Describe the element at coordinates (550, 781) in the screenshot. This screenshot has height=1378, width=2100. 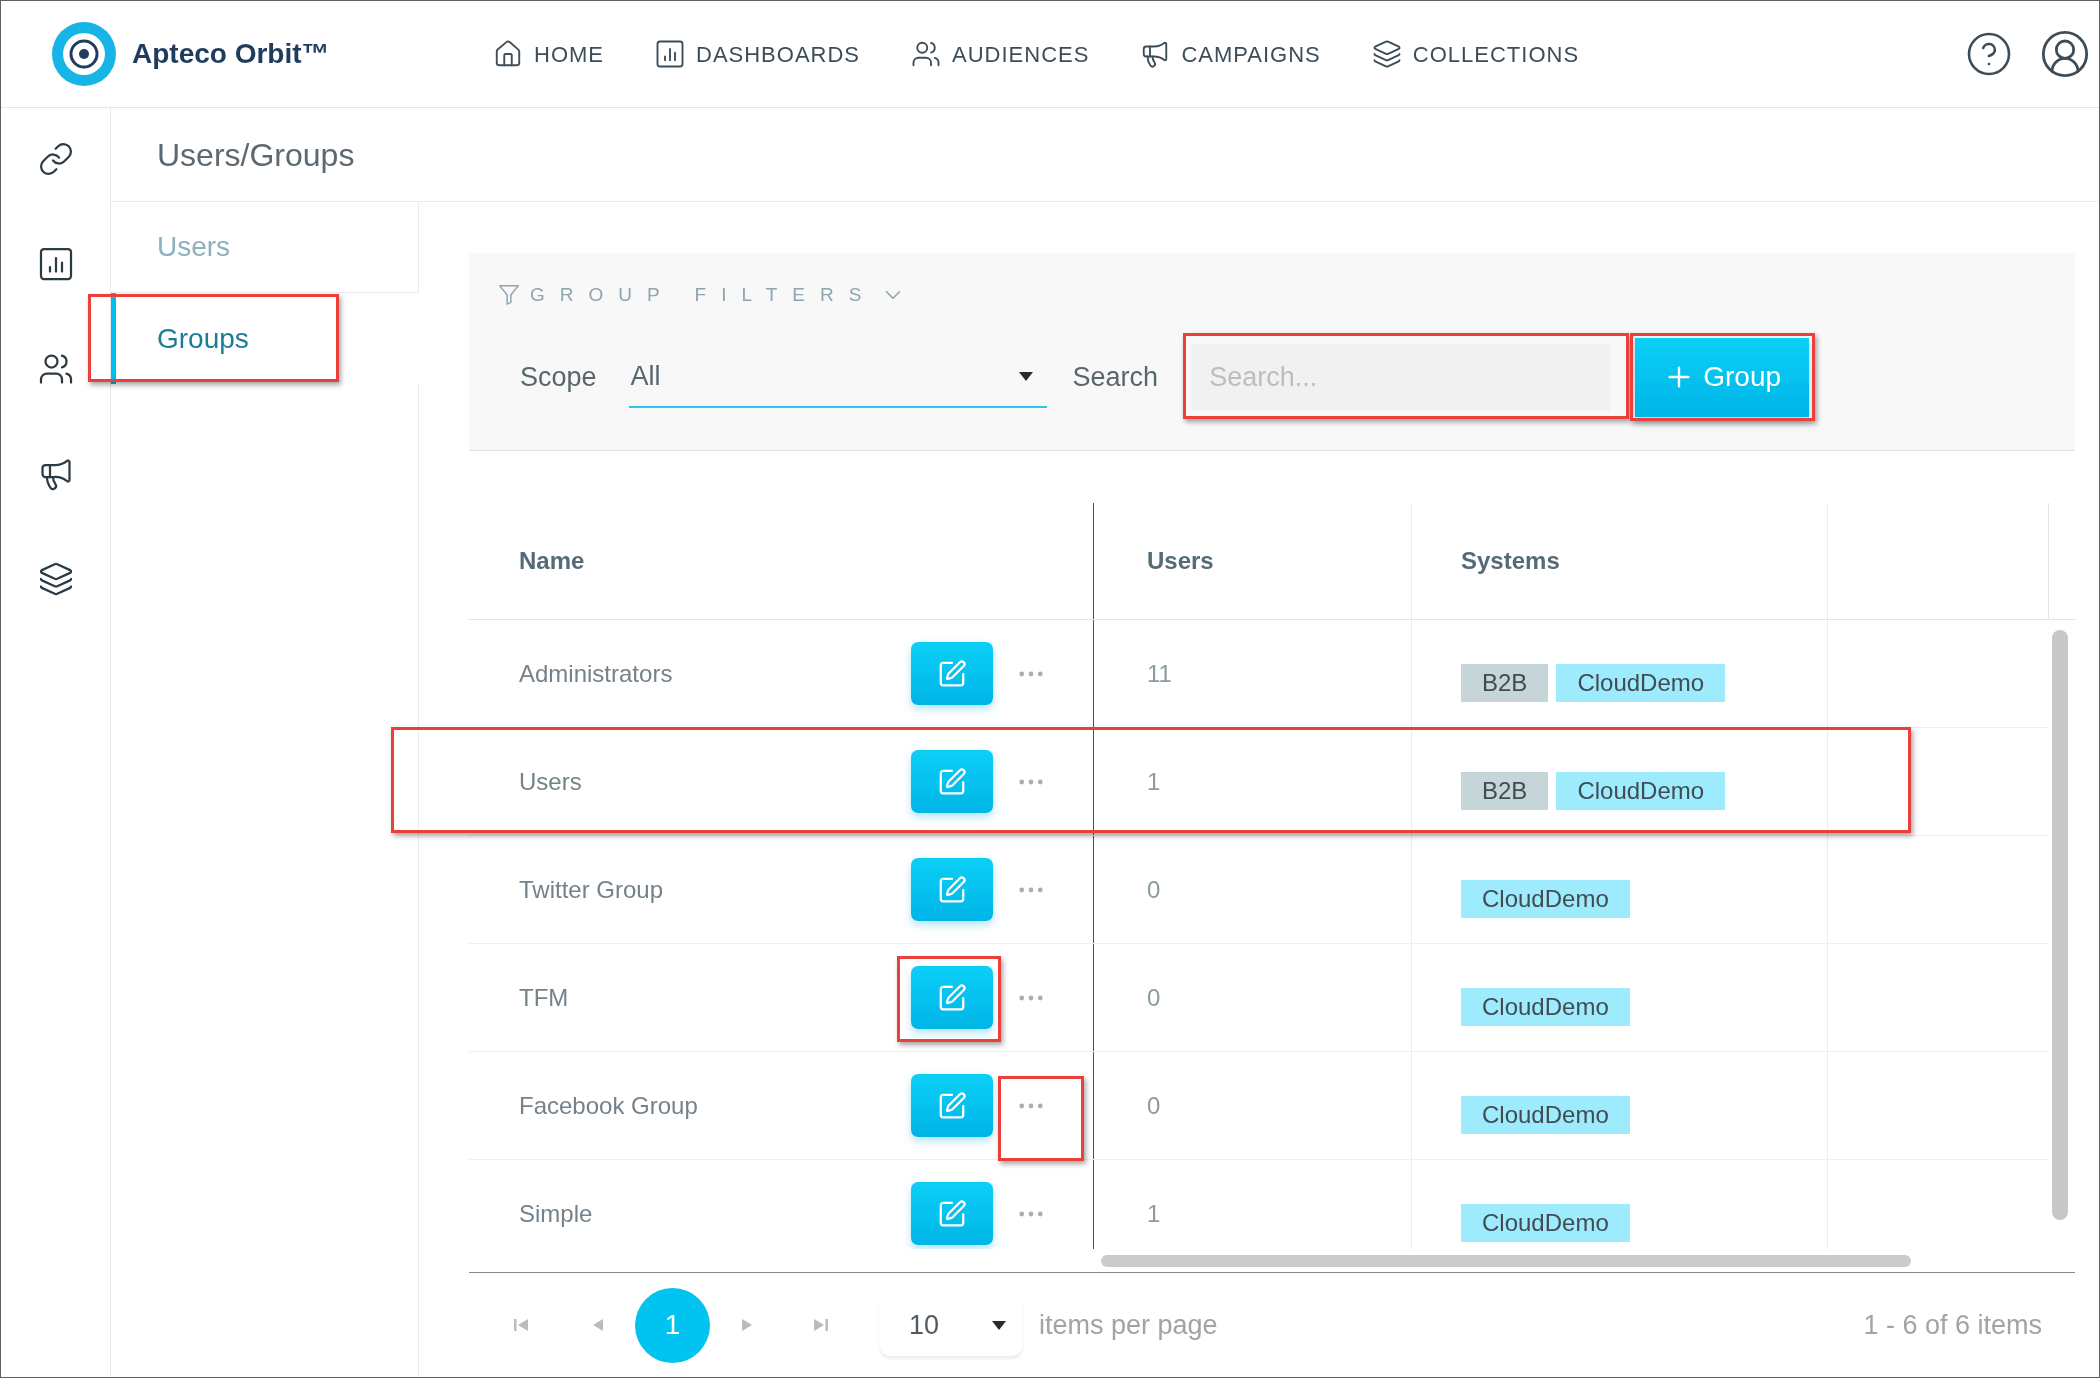
I see `group-name: Users` at that location.